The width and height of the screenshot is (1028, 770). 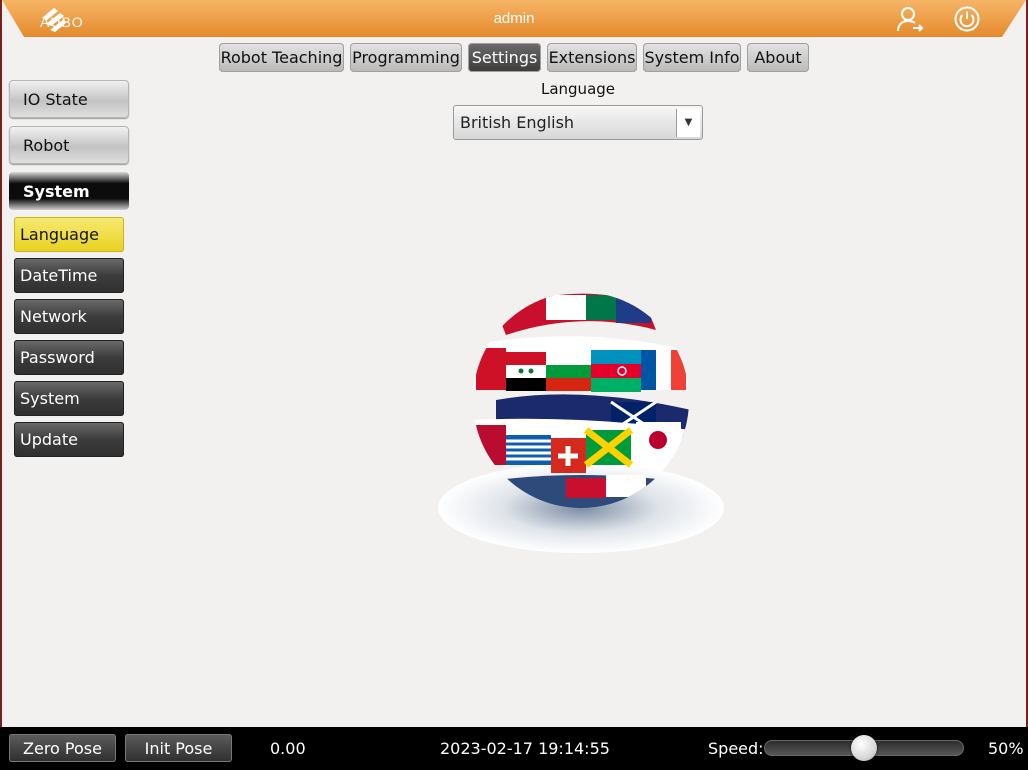 I want to click on datetime-display: 2023-02-17 19:14:55, so click(x=525, y=748).